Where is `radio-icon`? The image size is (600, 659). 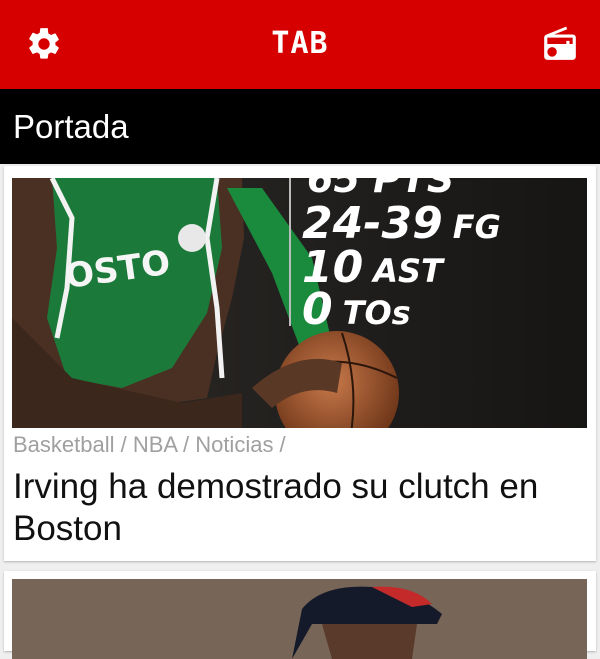
radio-icon is located at coordinates (560, 44).